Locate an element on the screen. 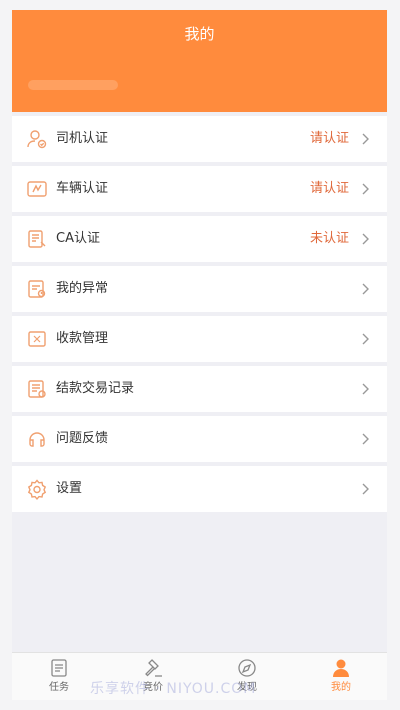 This screenshot has width=400, height=710. task-icon is located at coordinates (59, 668).